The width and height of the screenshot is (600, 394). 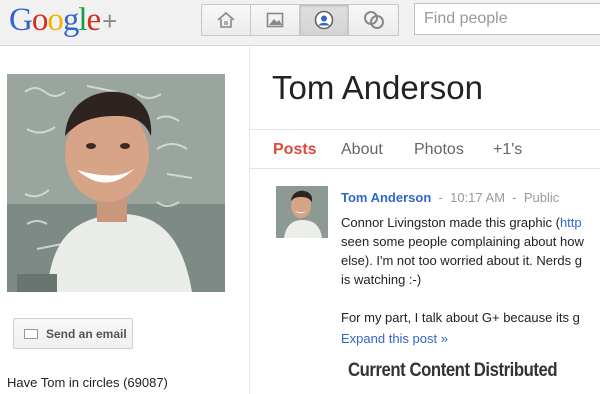 I want to click on author-avatar, so click(x=302, y=212).